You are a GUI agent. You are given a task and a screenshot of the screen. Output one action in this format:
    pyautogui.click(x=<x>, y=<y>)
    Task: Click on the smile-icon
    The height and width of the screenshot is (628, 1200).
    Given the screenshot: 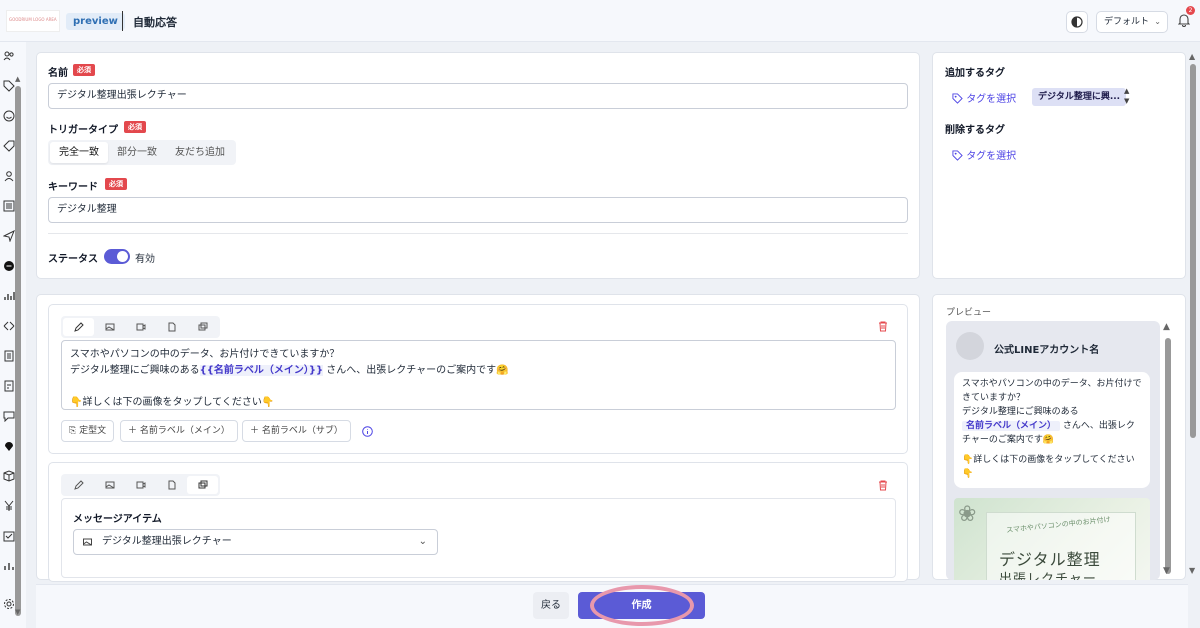 What is the action you would take?
    pyautogui.click(x=9, y=116)
    